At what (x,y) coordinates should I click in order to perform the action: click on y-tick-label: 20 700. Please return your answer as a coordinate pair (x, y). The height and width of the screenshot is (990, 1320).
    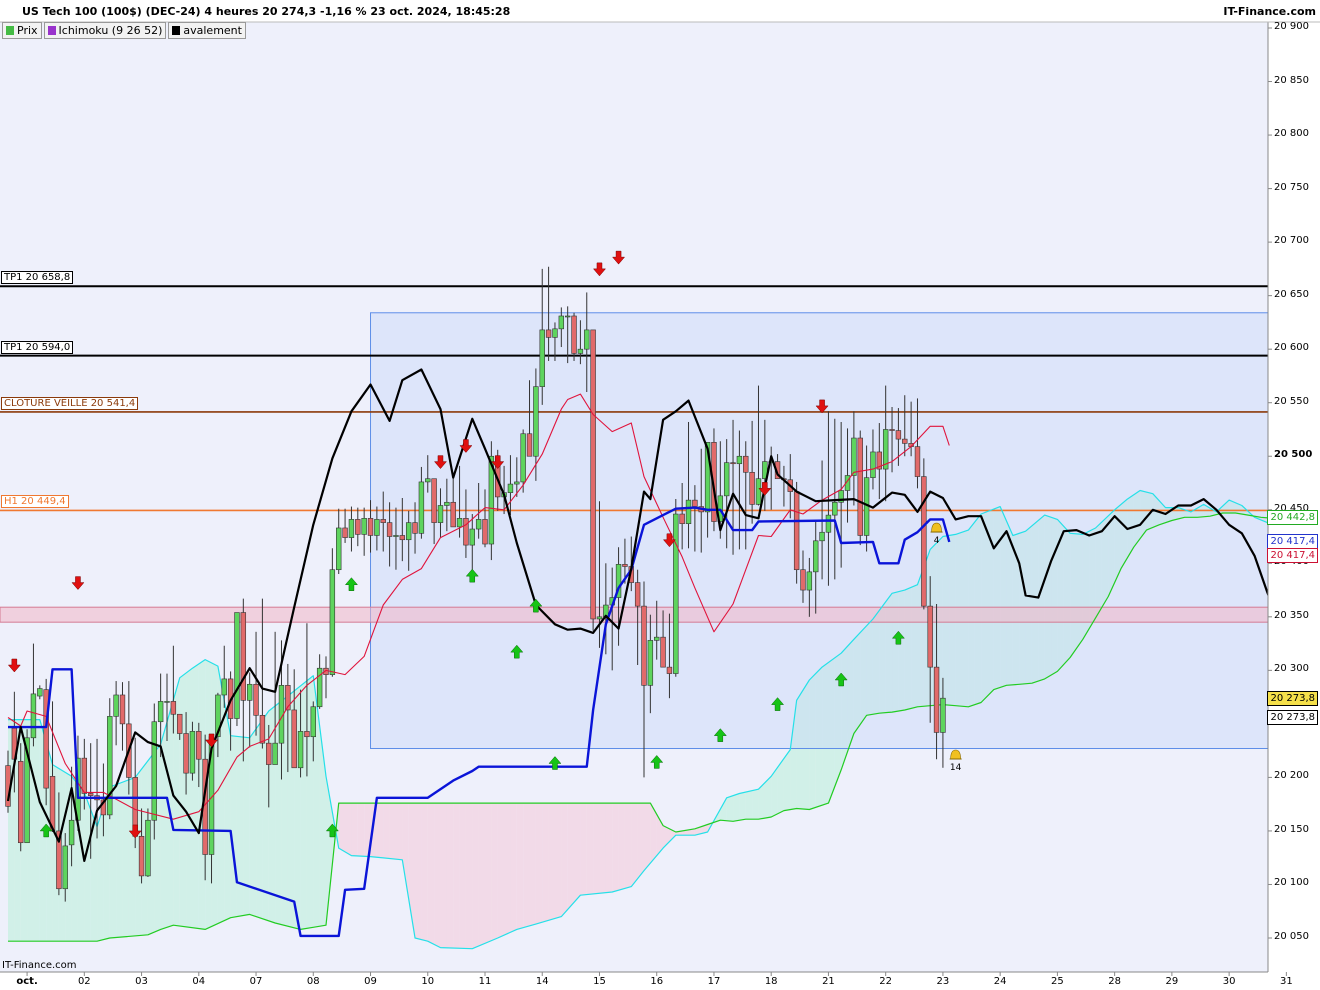
    Looking at the image, I should click on (1291, 241).